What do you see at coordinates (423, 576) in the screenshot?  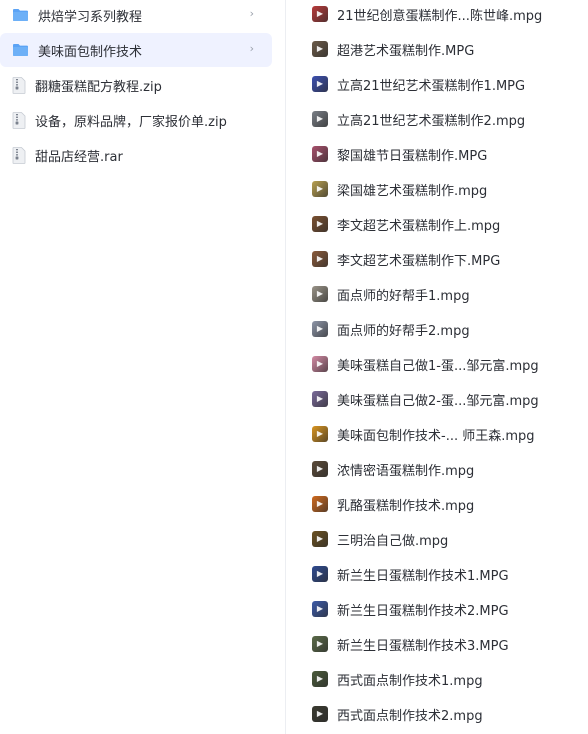 I see `file-label: 新兰生日蛋糕制作技术1.MPG` at bounding box center [423, 576].